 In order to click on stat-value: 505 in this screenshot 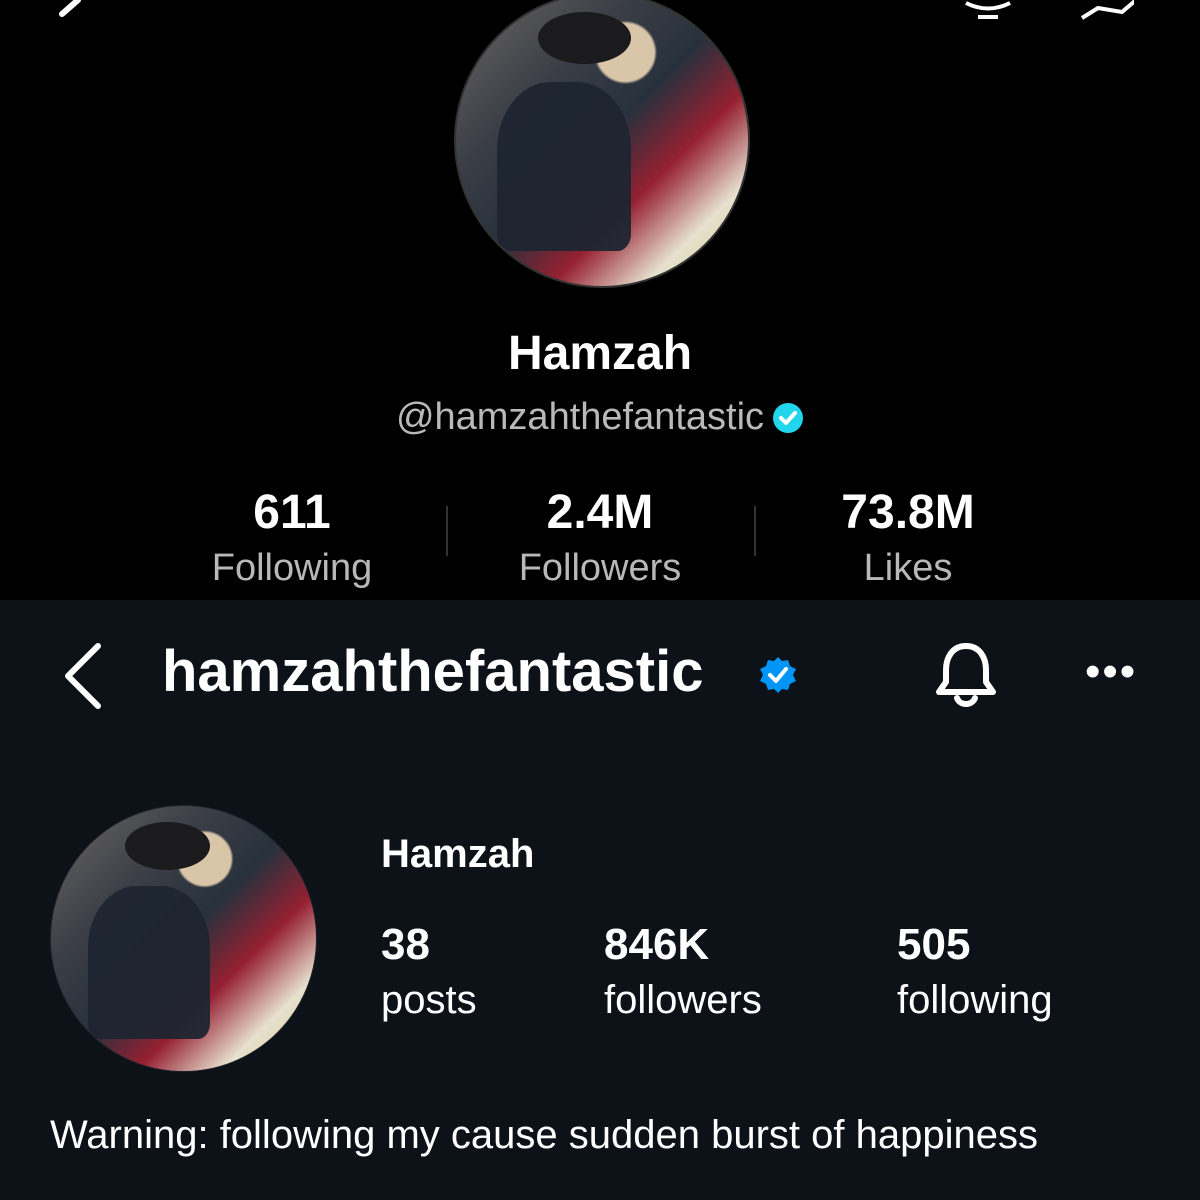, I will do `click(934, 944)`.